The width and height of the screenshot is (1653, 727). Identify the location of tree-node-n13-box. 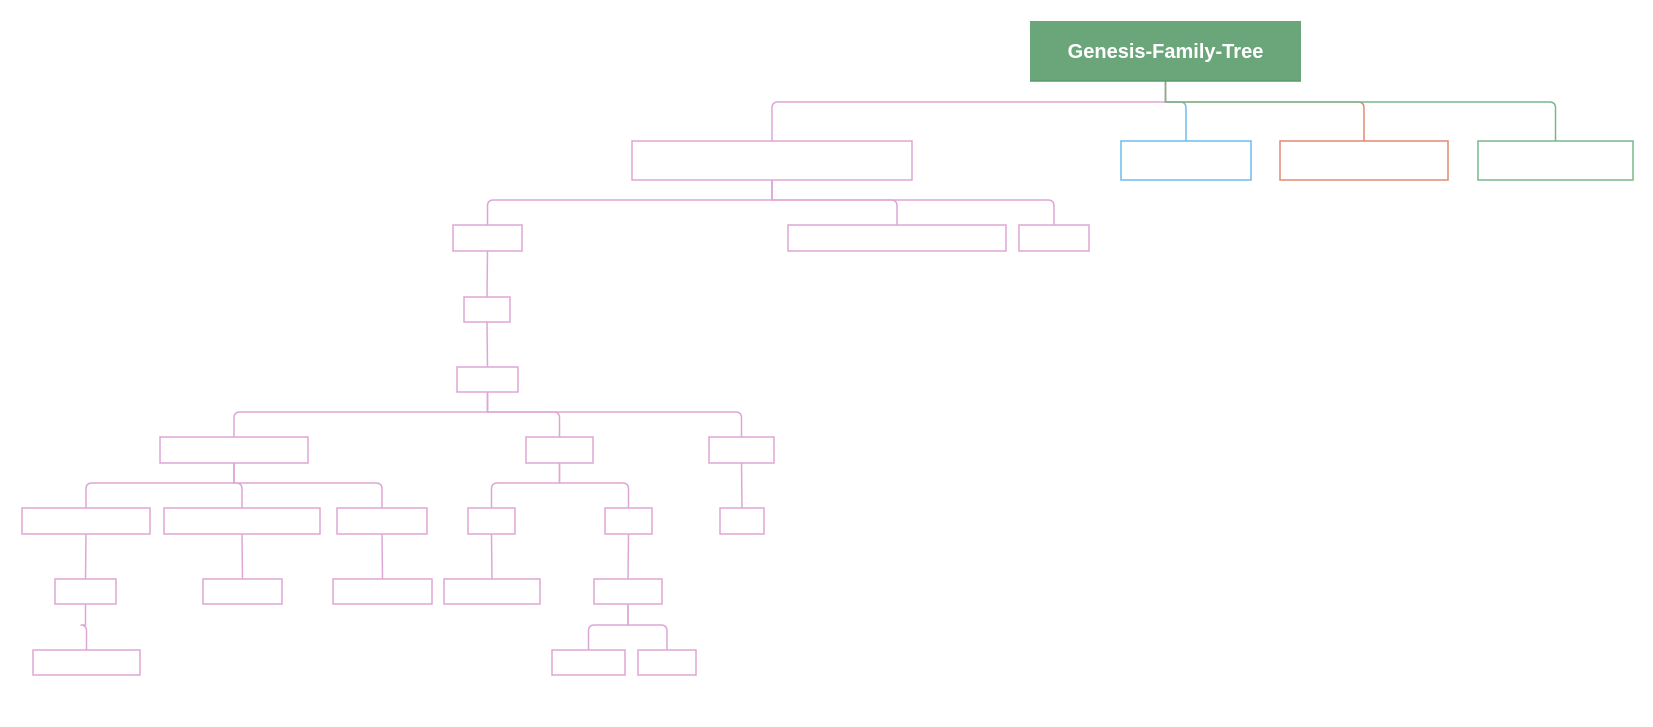
(86, 662).